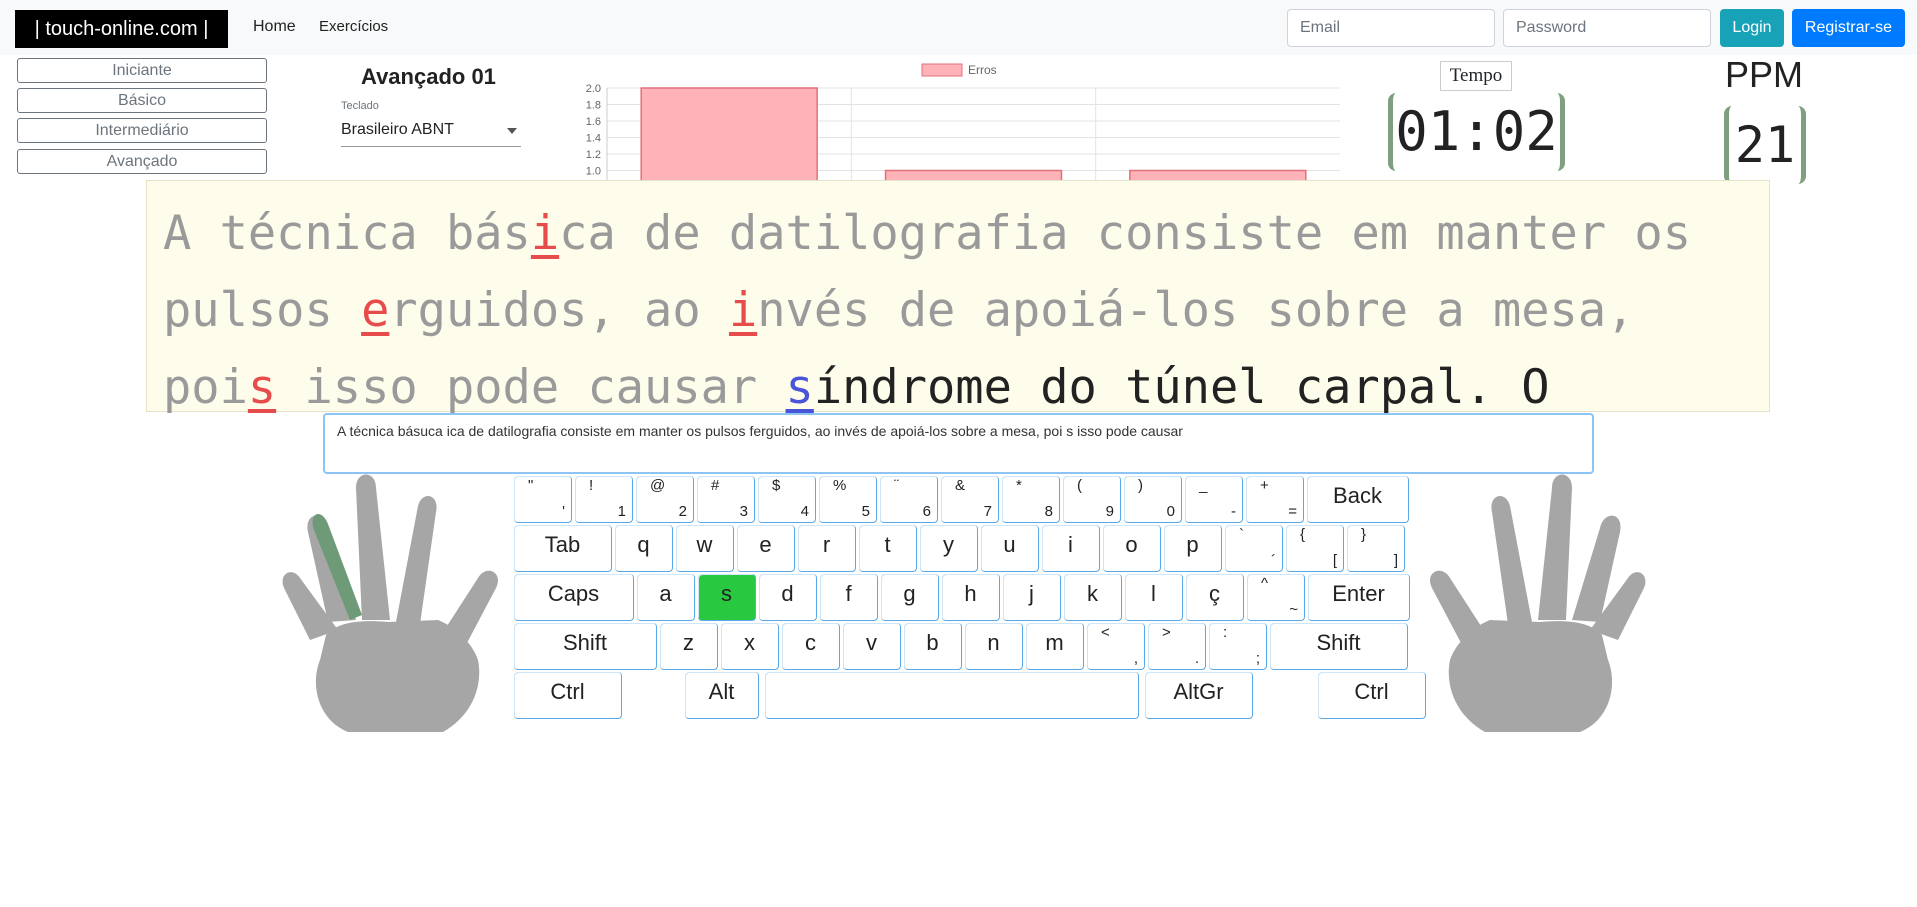 The height and width of the screenshot is (907, 1917). I want to click on key-0: ) 0, so click(1153, 499).